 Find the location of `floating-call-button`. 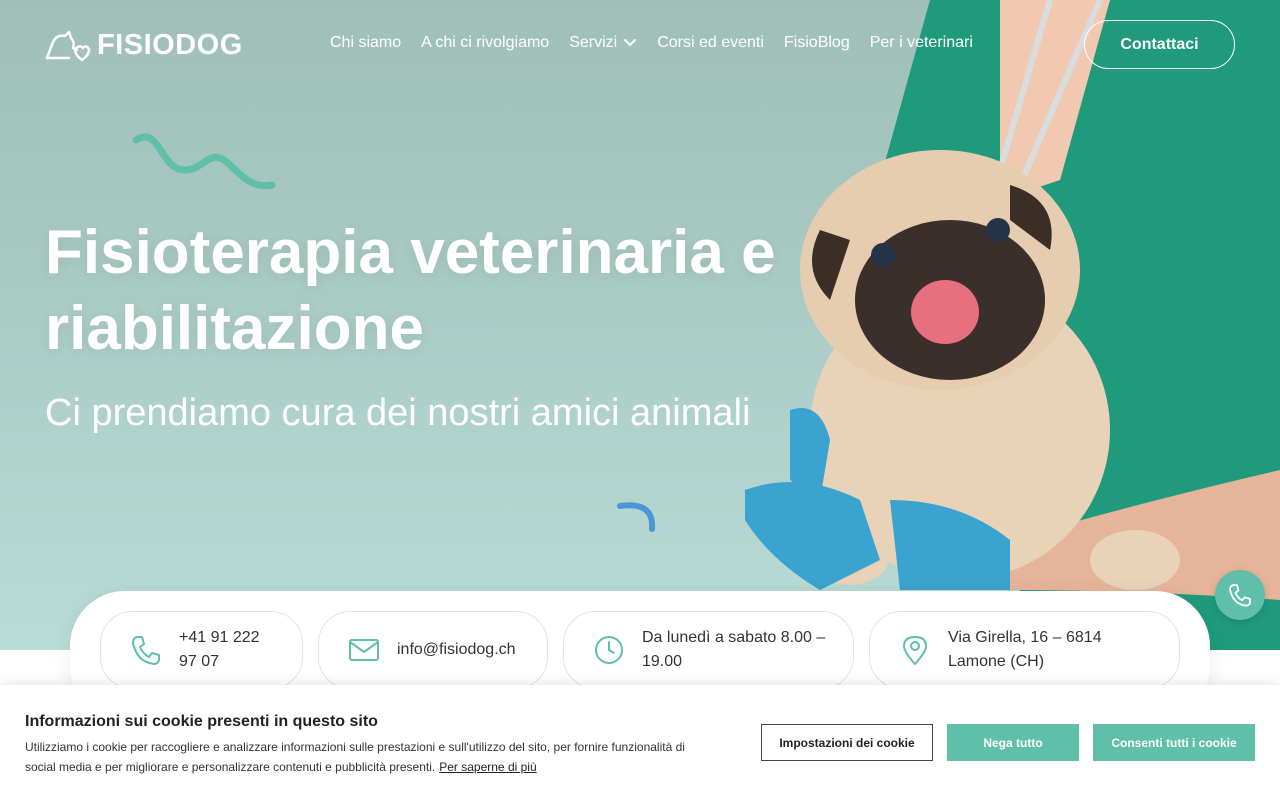

floating-call-button is located at coordinates (1240, 595).